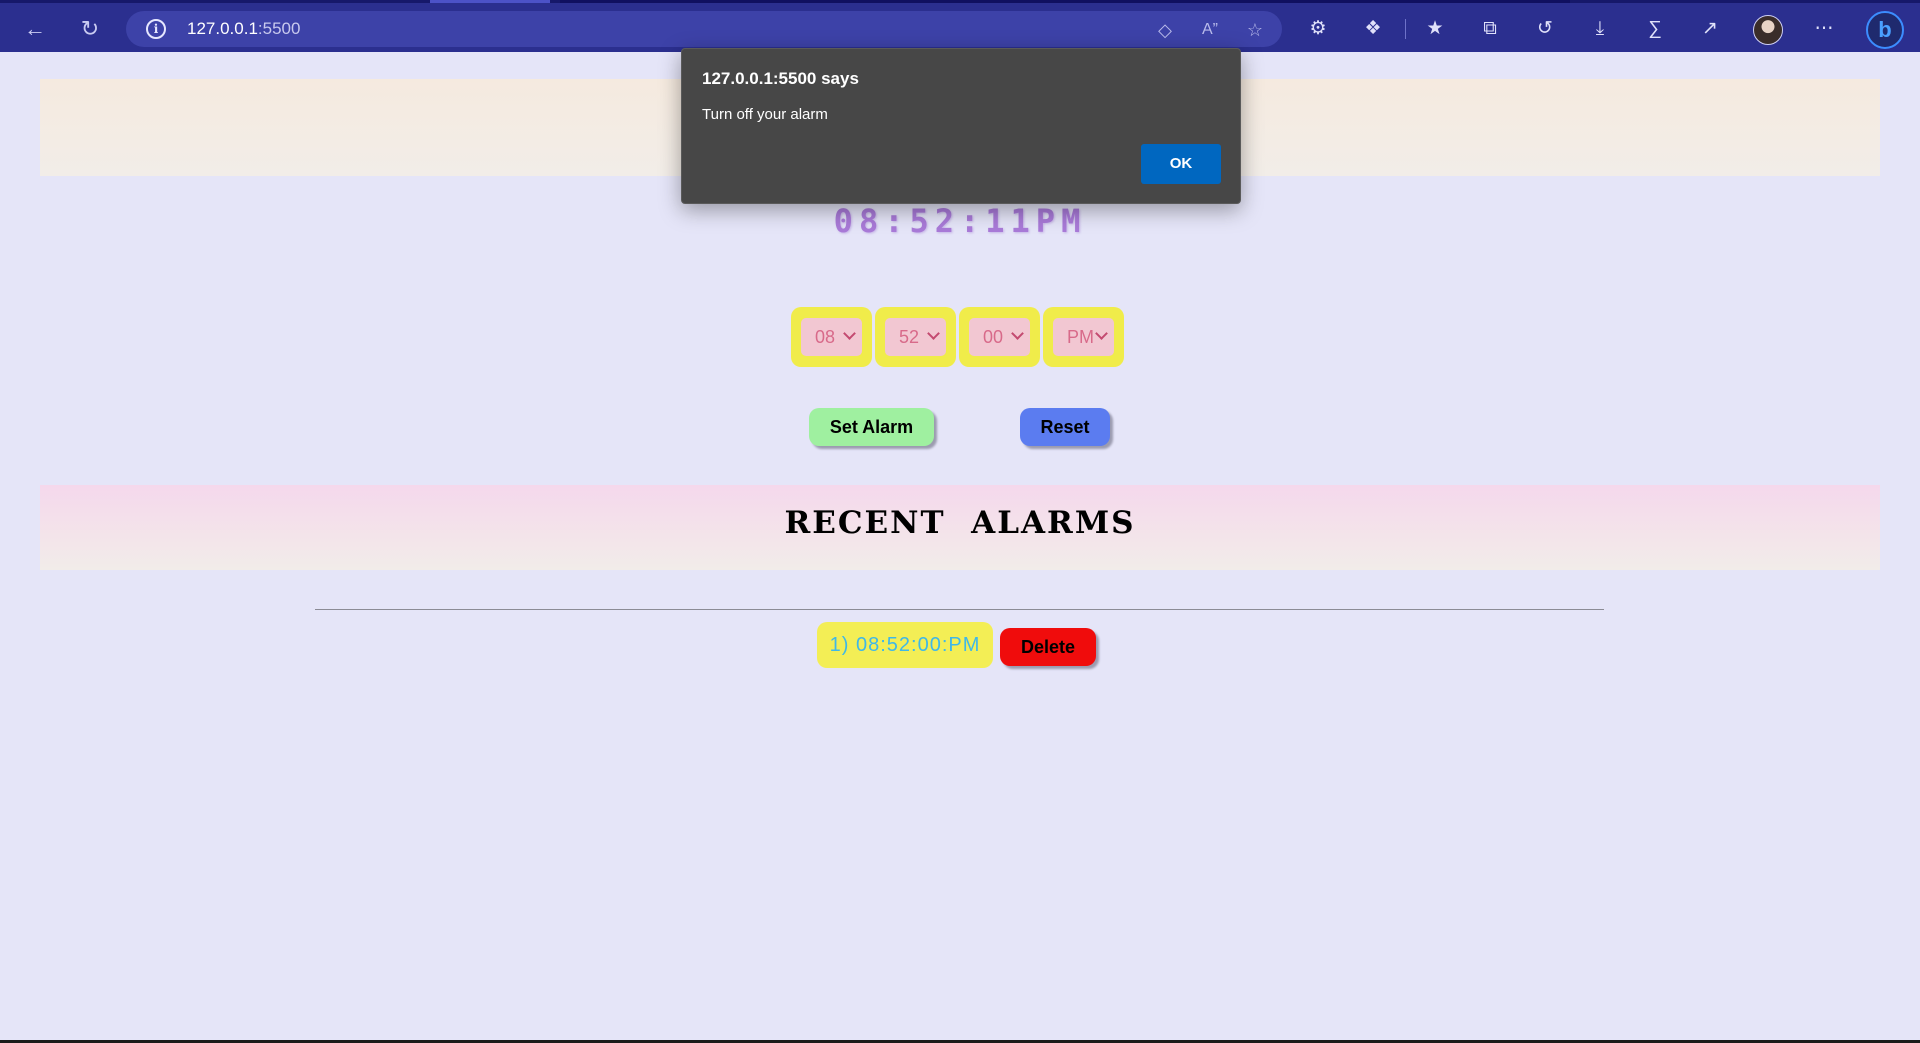 Image resolution: width=1920 pixels, height=1043 pixels. What do you see at coordinates (1885, 30) in the screenshot?
I see `bing-icon: b` at bounding box center [1885, 30].